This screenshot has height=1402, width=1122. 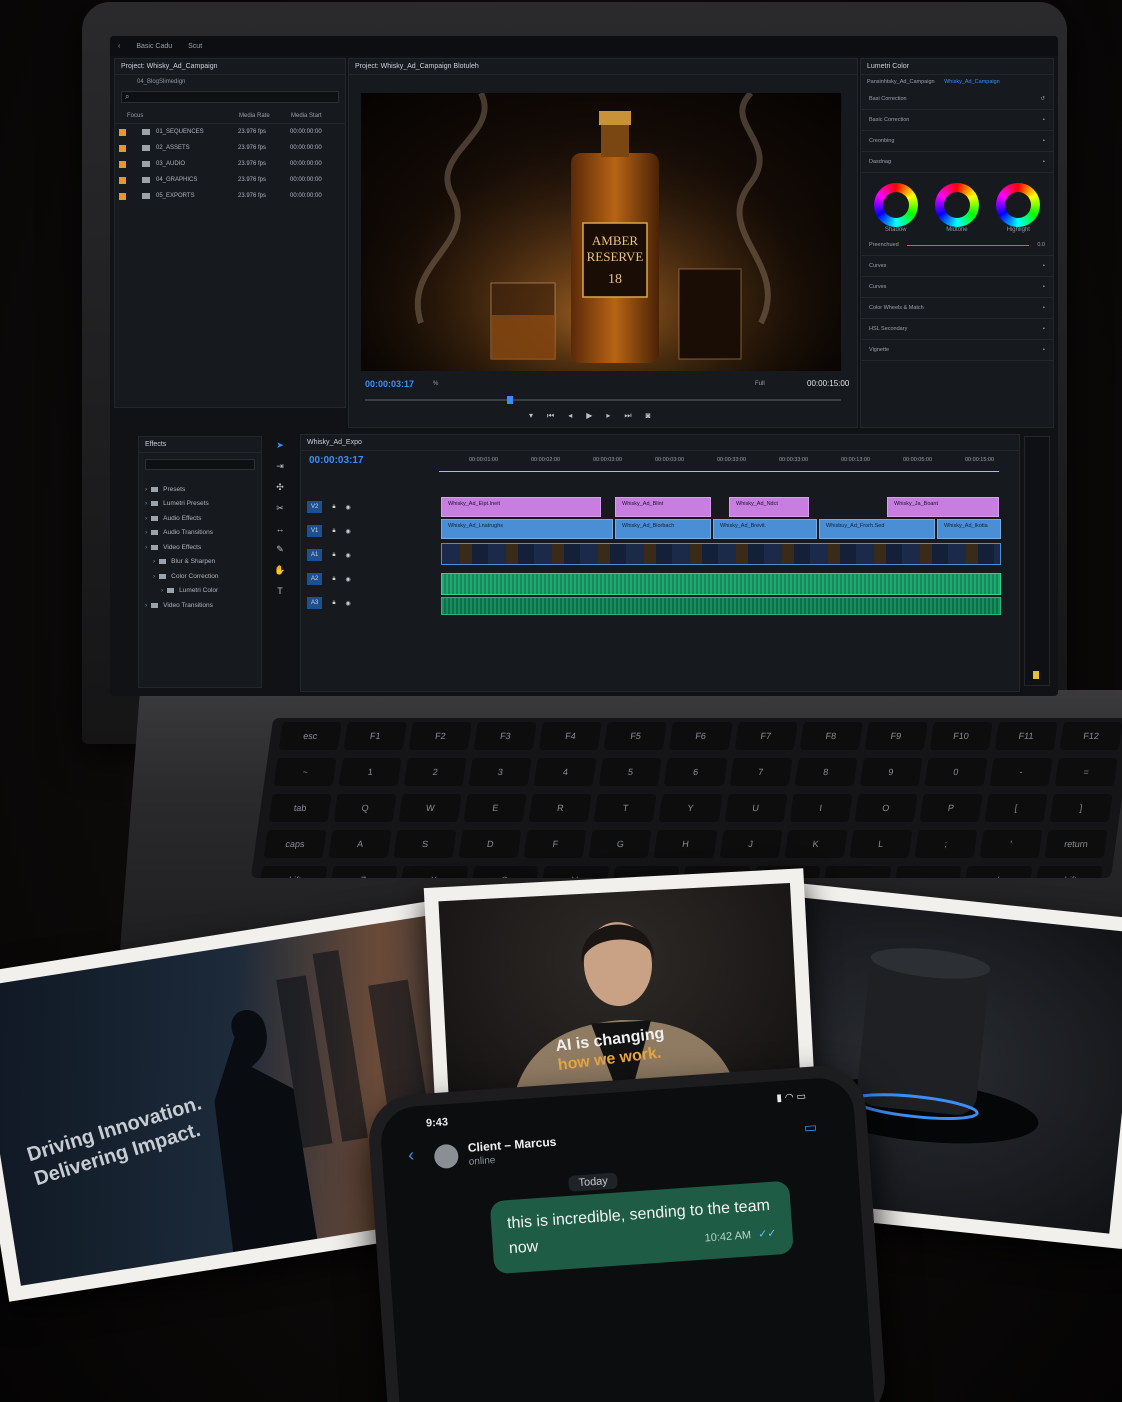 I want to click on col-name: Focus, so click(x=183, y=116).